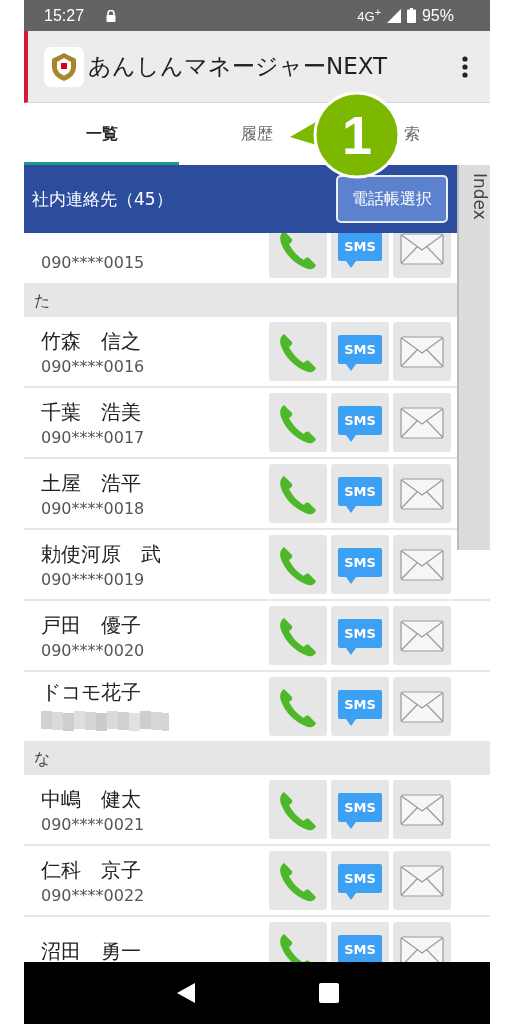 Image resolution: width=514 pixels, height=1024 pixels. I want to click on contact-name: 竹森 信之, so click(91, 341).